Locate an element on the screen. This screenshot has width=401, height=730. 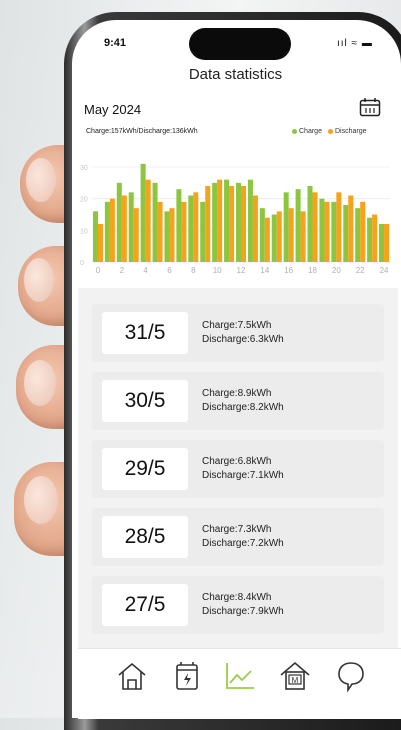
record-values: Charge:8.9kWh Discharge:8.2kWh is located at coordinates (243, 401).